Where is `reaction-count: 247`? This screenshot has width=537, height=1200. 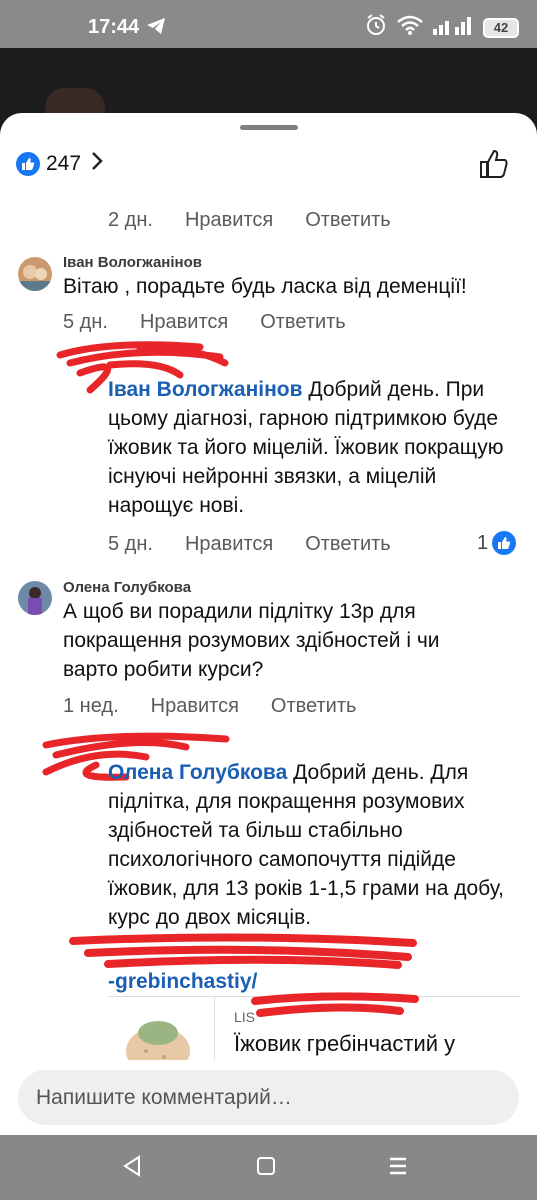 reaction-count: 247 is located at coordinates (64, 163).